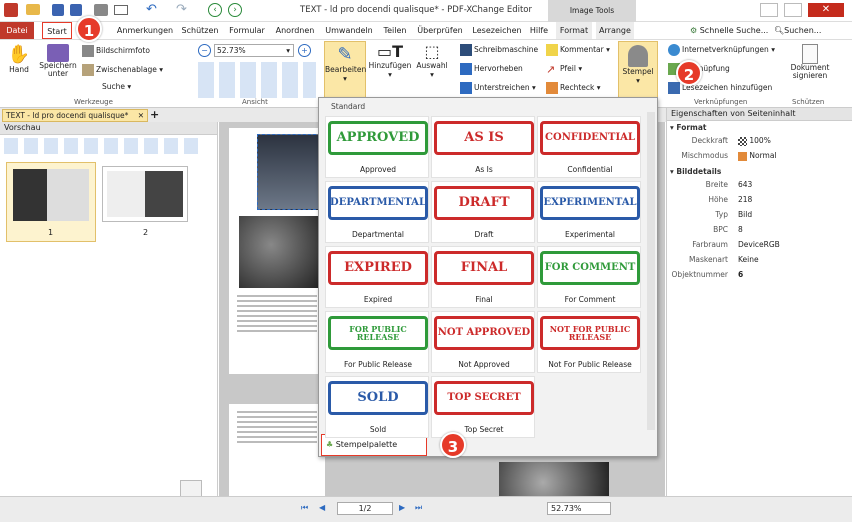 The width and height of the screenshot is (852, 522). I want to click on menu-formular: Formular, so click(247, 30).